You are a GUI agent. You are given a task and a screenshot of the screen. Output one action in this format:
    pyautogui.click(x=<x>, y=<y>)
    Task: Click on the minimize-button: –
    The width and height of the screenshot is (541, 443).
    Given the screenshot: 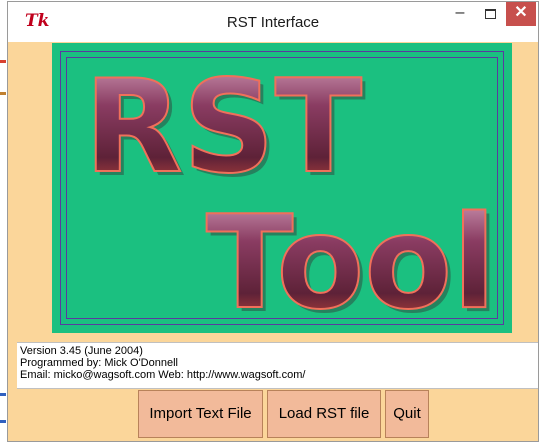 What is the action you would take?
    pyautogui.click(x=460, y=14)
    